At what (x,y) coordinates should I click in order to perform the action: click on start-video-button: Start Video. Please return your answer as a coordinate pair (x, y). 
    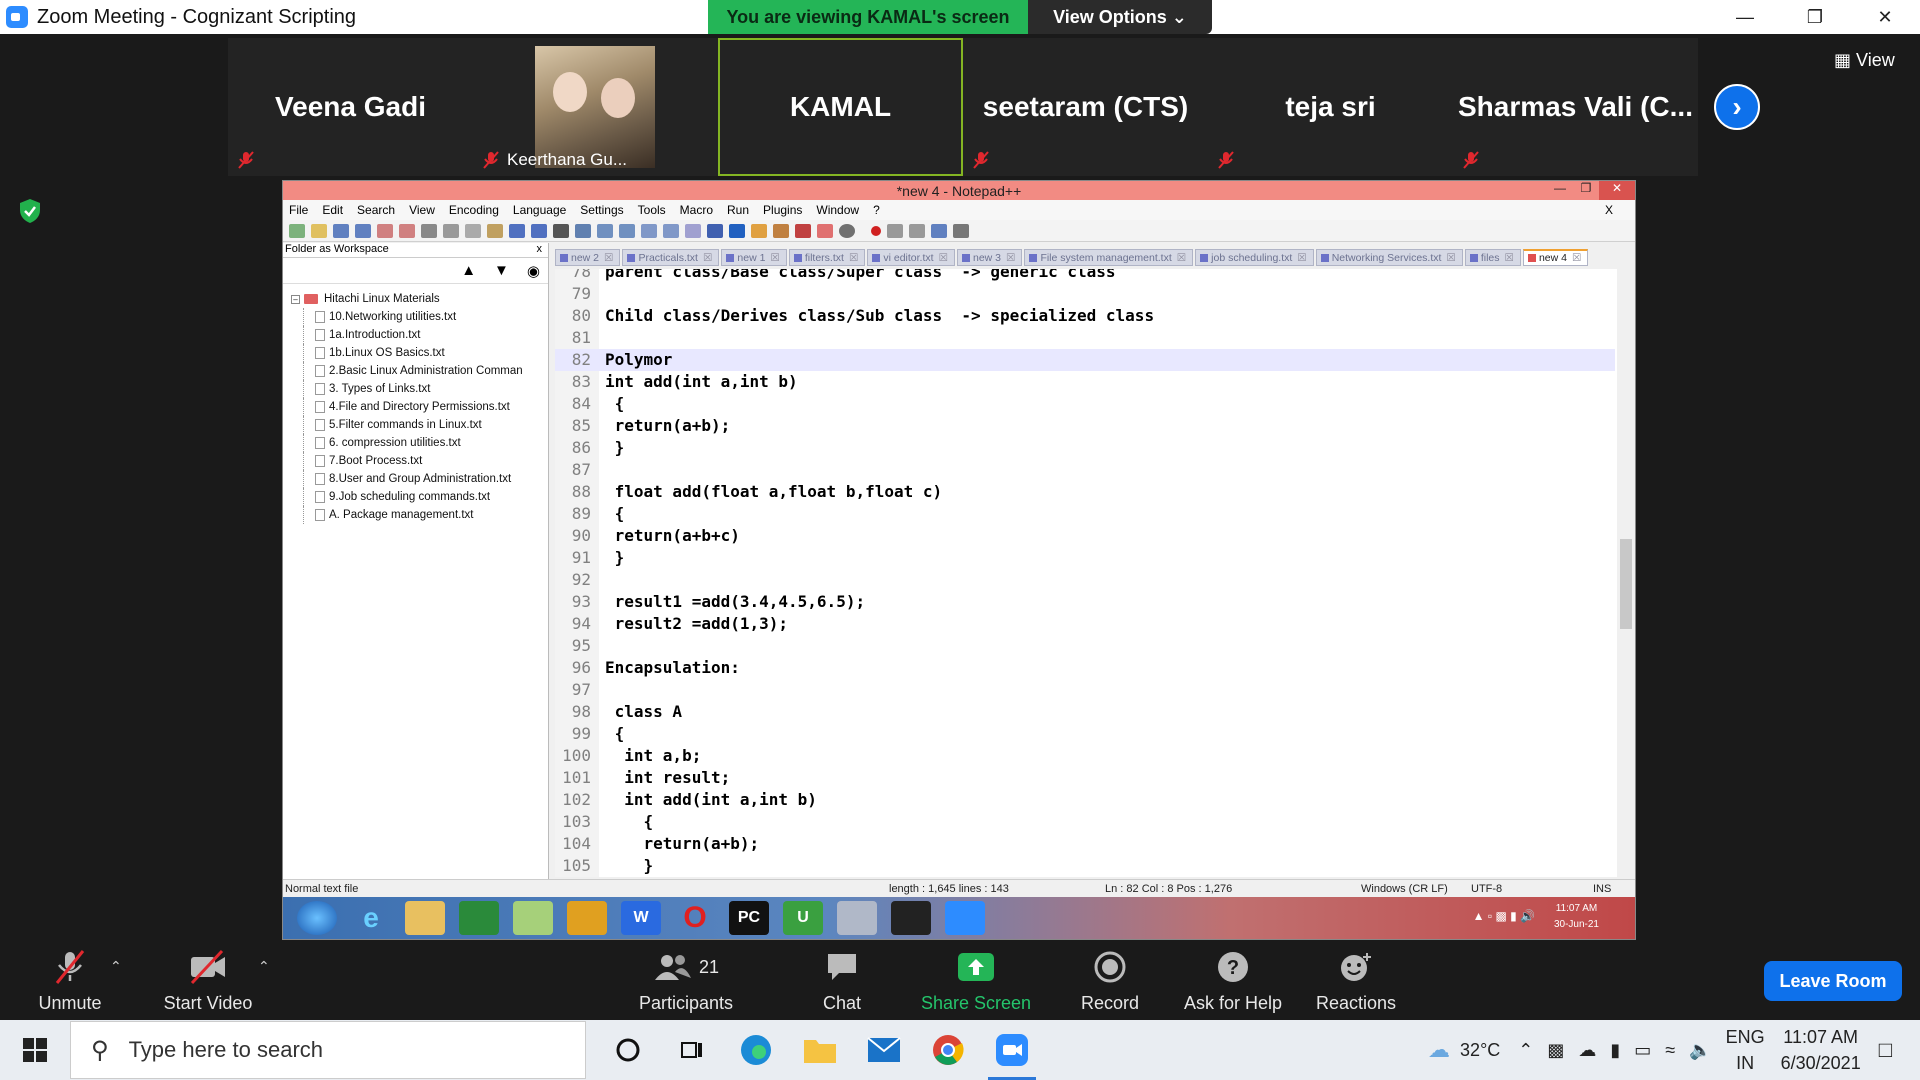
    Looking at the image, I should click on (208, 982).